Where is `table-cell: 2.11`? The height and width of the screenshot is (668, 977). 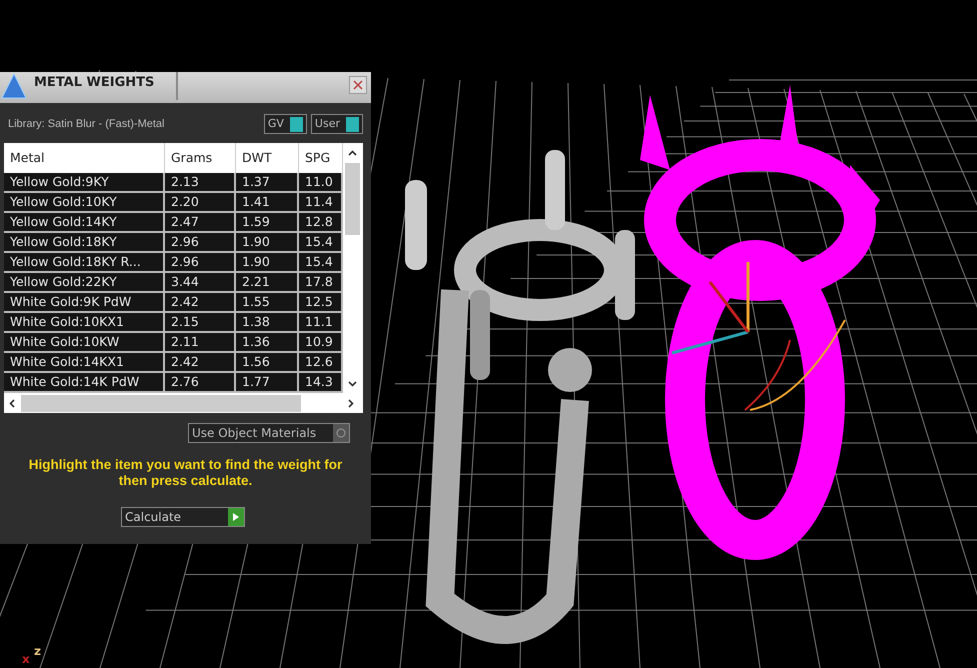
table-cell: 2.11 is located at coordinates (200, 343).